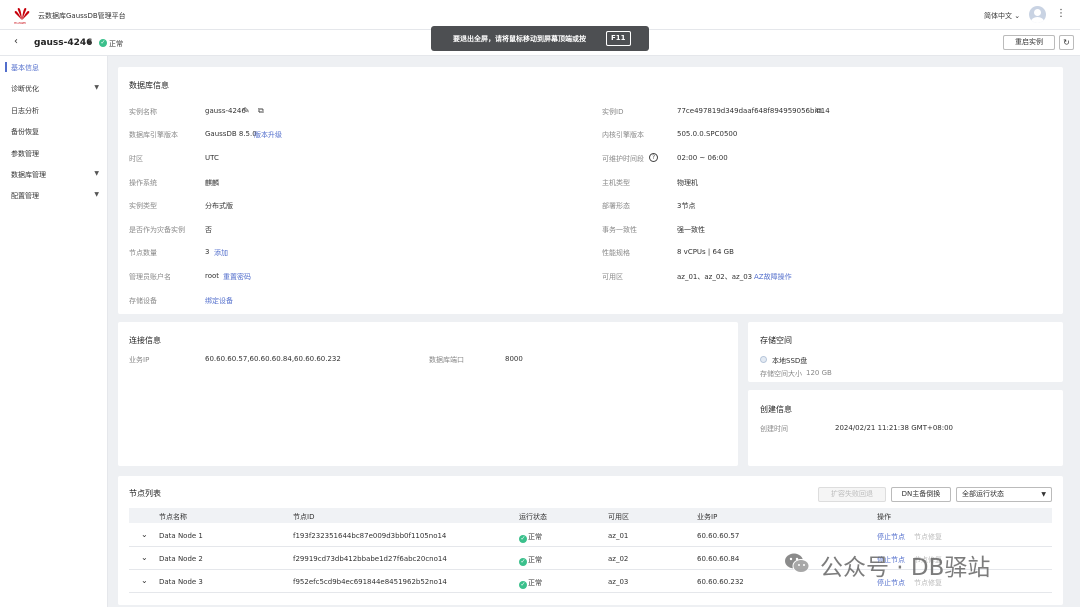 The height and width of the screenshot is (607, 1080). I want to click on sidebar-item-label: 数据库管理, so click(28, 175).